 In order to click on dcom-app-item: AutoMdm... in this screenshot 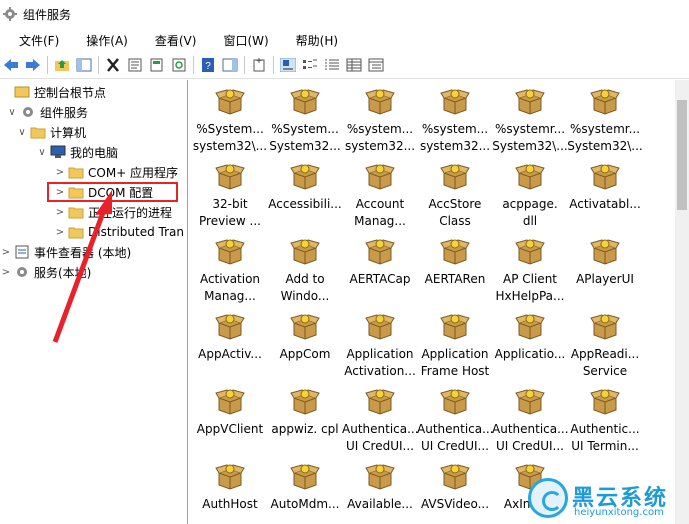, I will do `click(305, 485)`.